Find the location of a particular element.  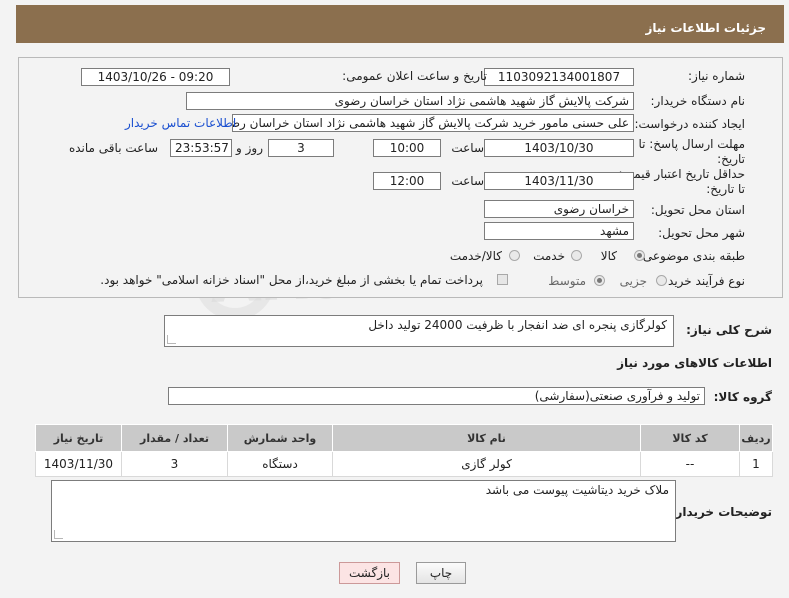

category-option-service: خدمت is located at coordinates (549, 256).